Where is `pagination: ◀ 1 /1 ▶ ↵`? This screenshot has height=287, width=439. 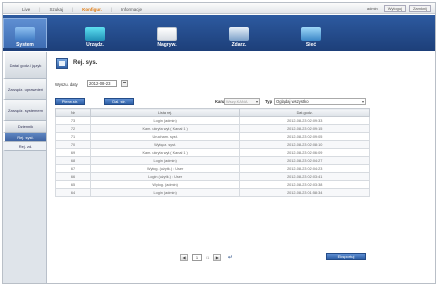 pagination: ◀ 1 /1 ▶ ↵ is located at coordinates (207, 257).